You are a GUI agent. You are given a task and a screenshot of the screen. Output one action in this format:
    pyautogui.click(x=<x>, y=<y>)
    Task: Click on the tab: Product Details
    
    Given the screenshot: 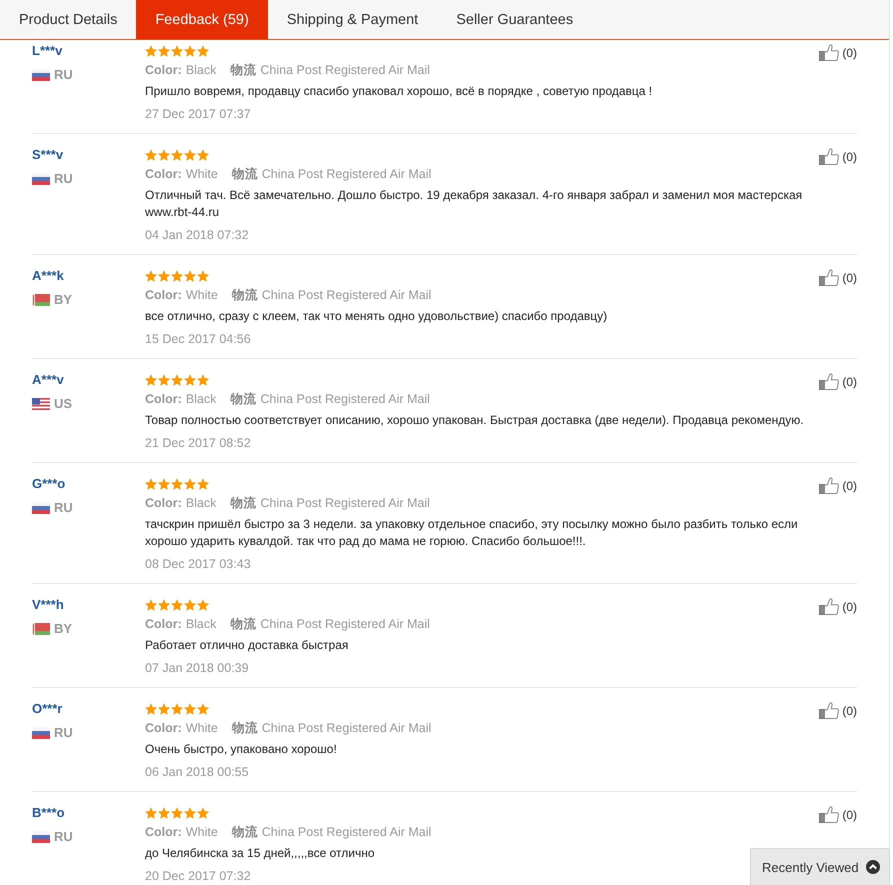 What is the action you would take?
    pyautogui.click(x=68, y=19)
    